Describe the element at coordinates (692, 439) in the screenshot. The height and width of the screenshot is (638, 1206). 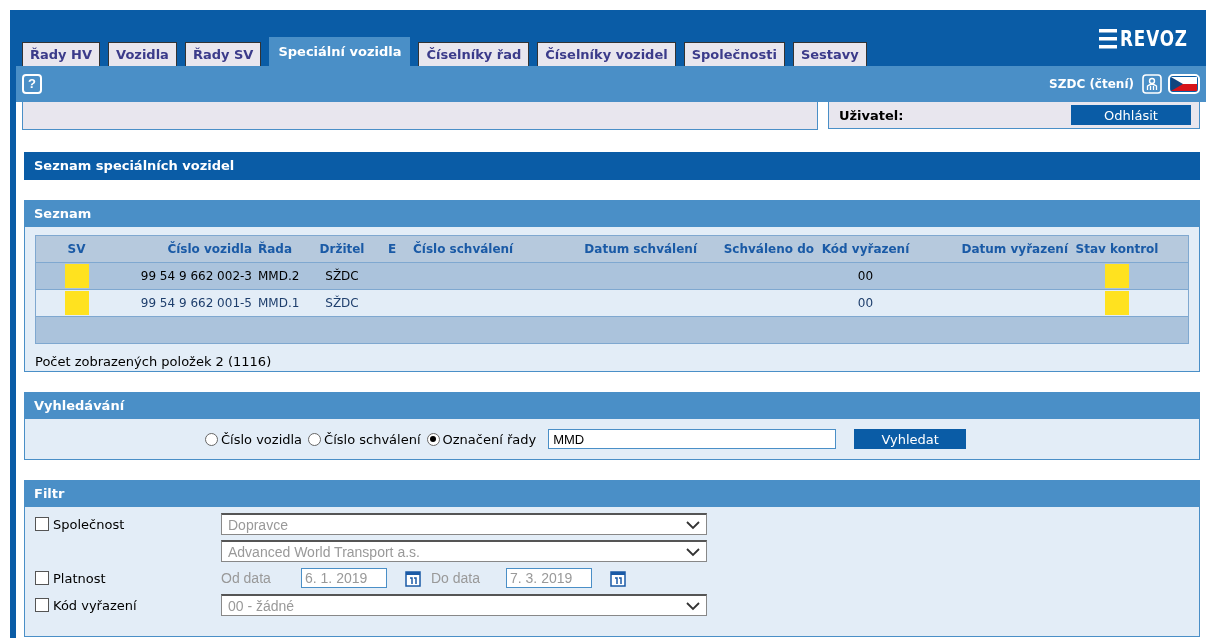
I see `search-field: MMD` at that location.